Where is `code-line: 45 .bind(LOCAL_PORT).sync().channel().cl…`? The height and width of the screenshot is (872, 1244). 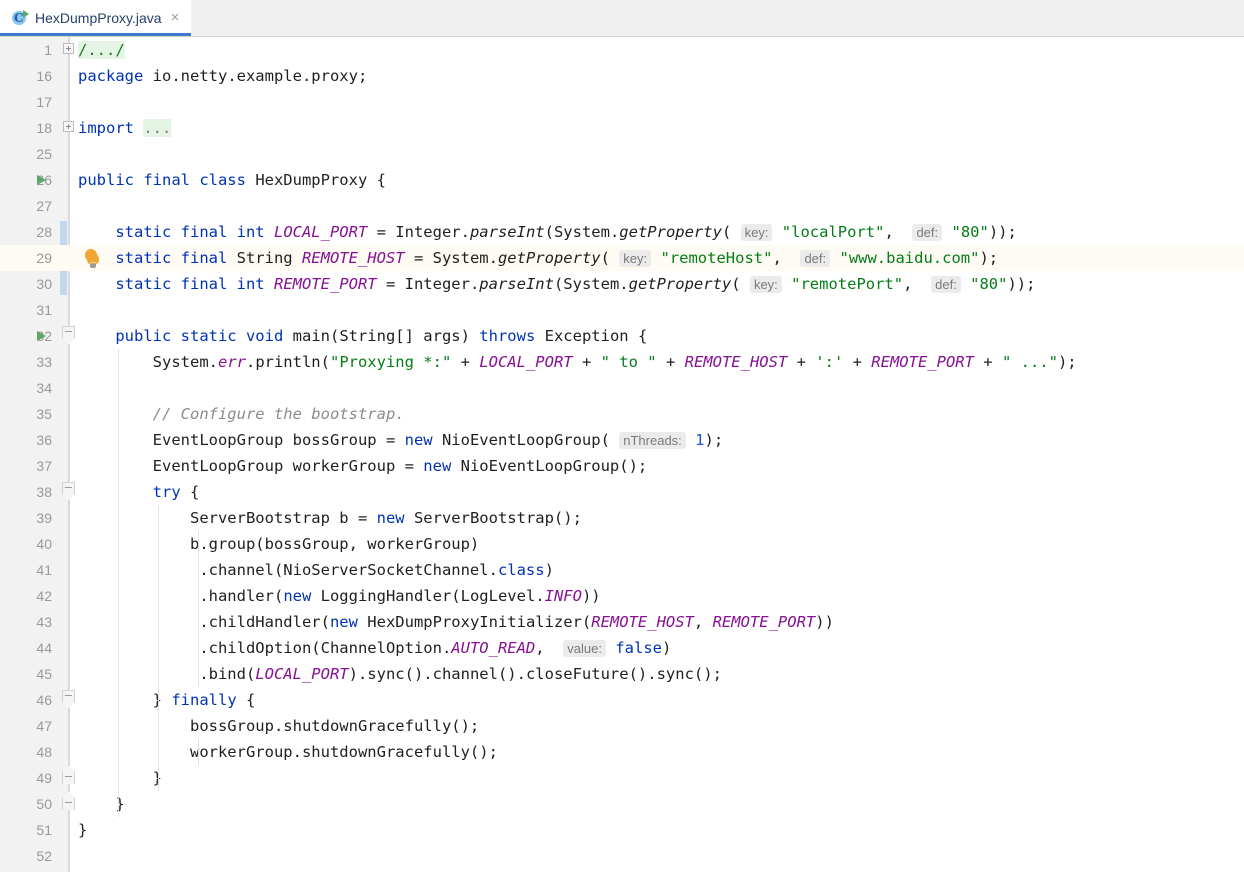
code-line: 45 .bind(LOCAL_PORT).sync().channel().cl… is located at coordinates (622, 674).